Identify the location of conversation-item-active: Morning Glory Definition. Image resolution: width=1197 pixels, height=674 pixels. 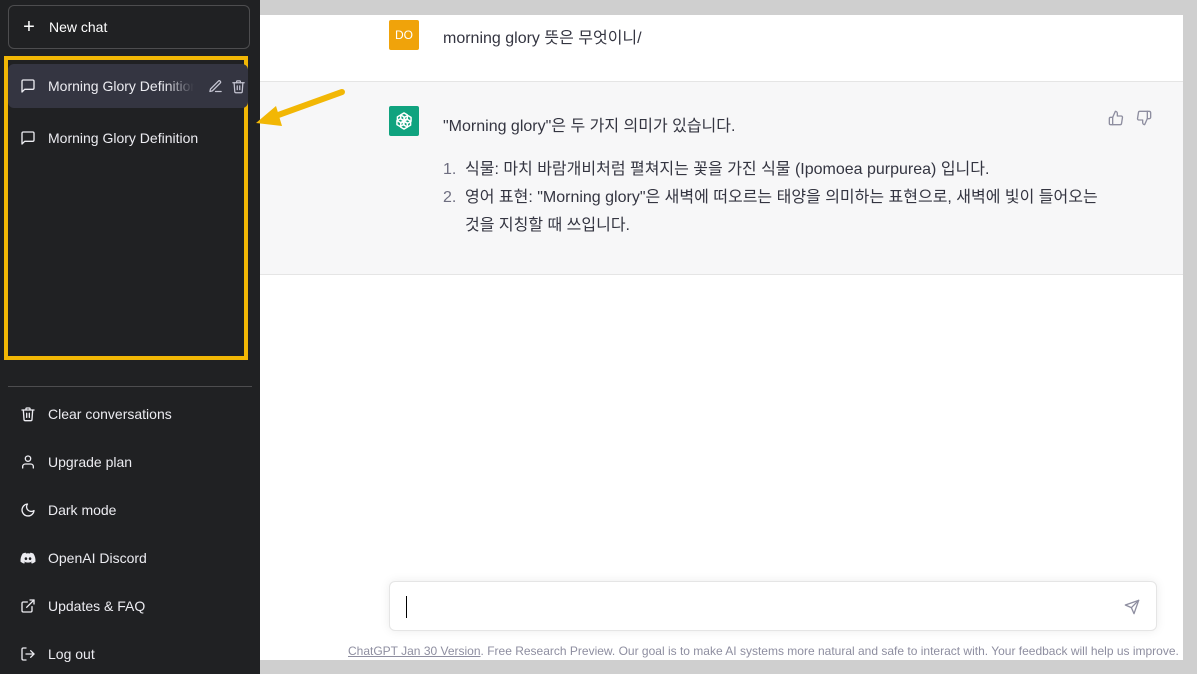
(128, 86).